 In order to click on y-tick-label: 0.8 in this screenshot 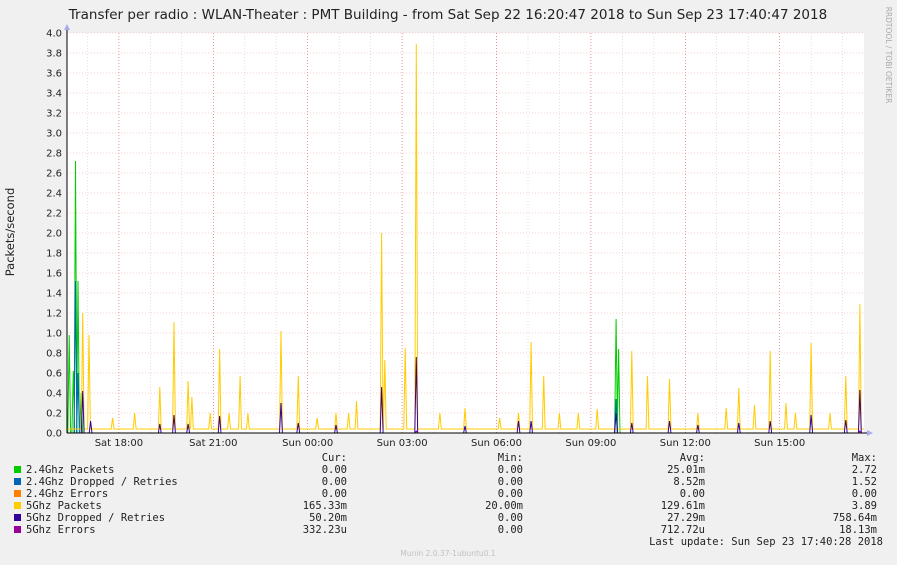, I will do `click(54, 354)`.